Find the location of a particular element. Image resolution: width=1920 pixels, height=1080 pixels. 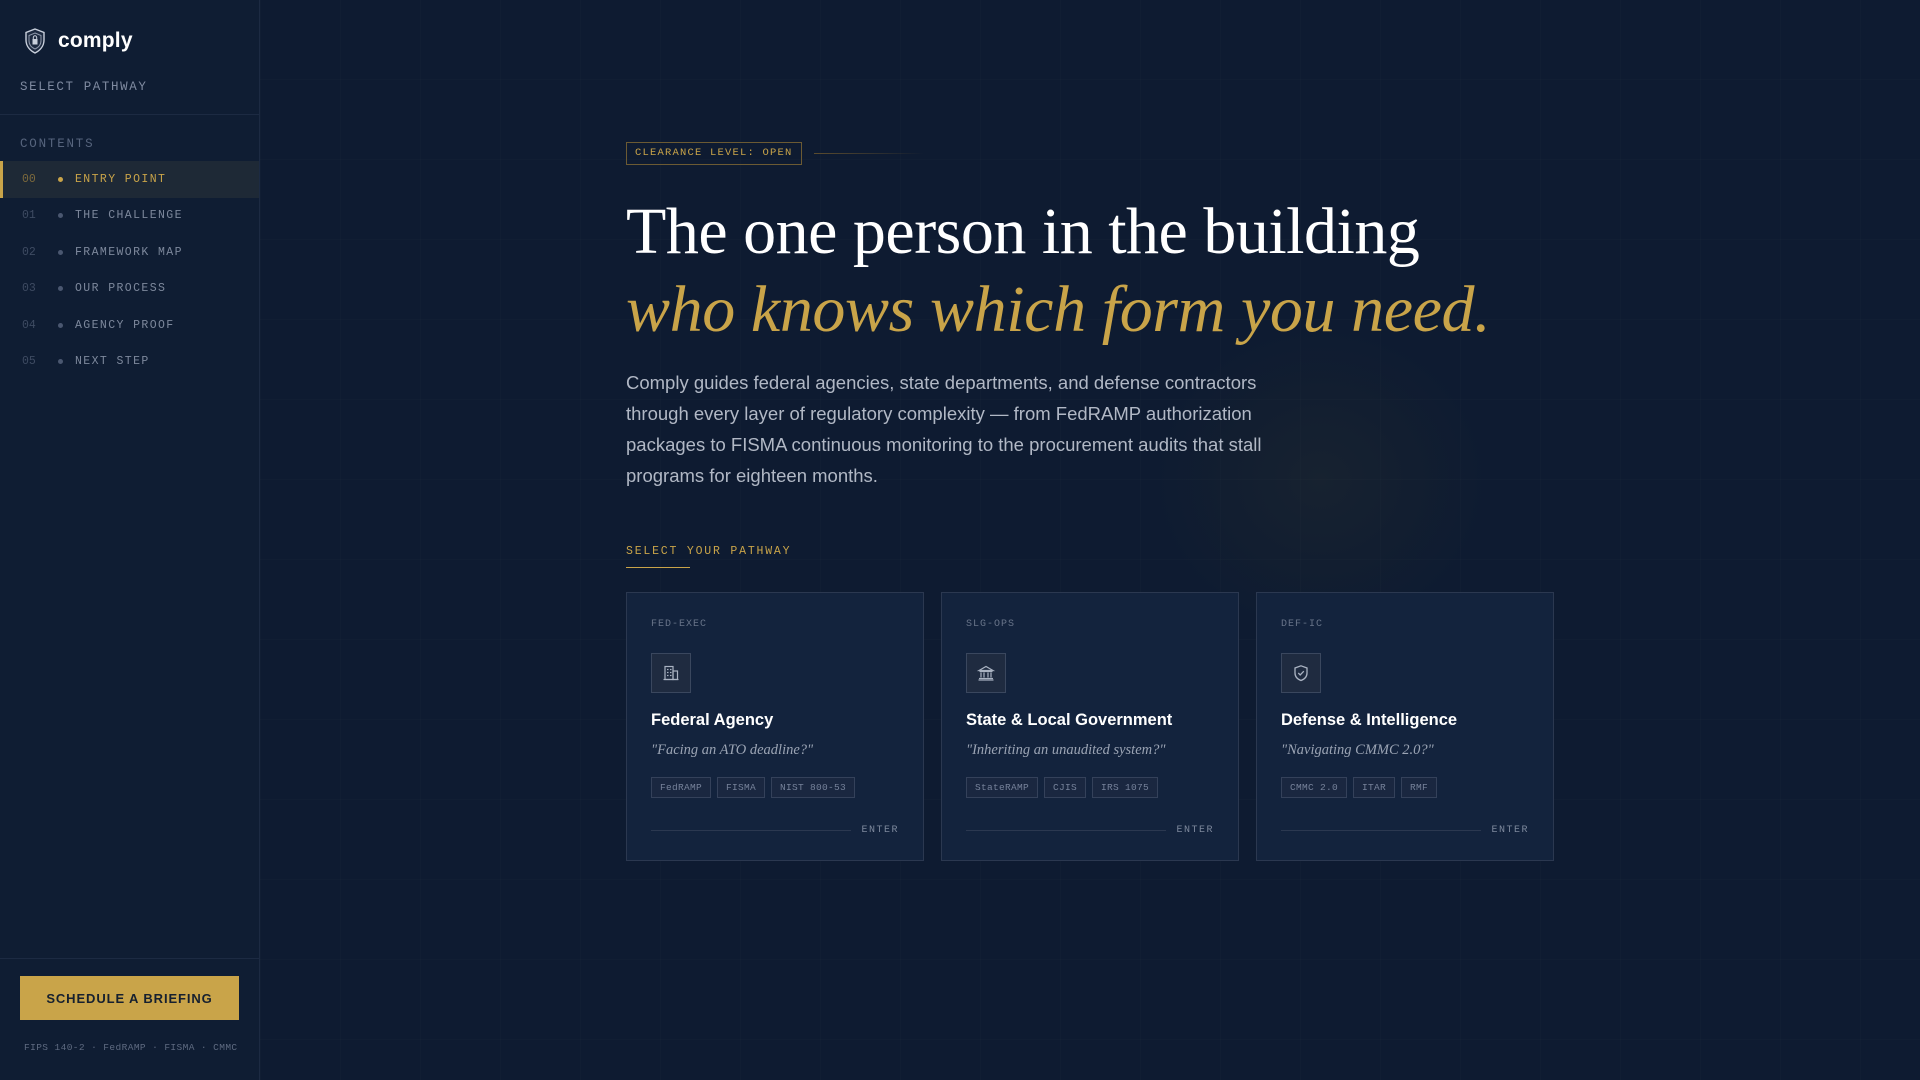

brand-name: comply is located at coordinates (95, 40).